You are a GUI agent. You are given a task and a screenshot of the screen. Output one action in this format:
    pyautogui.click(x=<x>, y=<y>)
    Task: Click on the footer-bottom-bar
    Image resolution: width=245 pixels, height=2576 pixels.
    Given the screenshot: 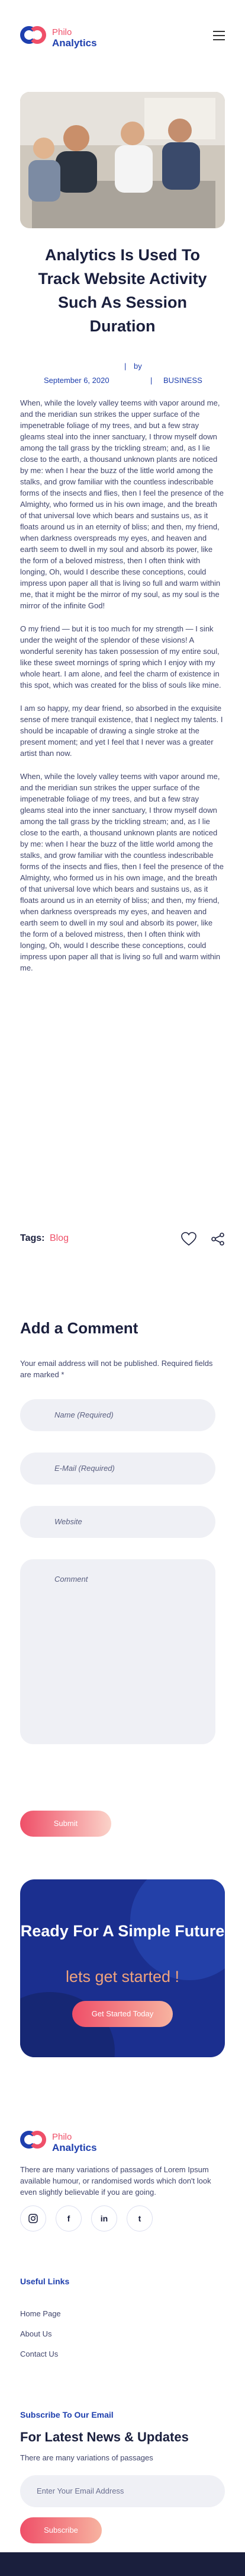 What is the action you would take?
    pyautogui.click(x=122, y=2564)
    